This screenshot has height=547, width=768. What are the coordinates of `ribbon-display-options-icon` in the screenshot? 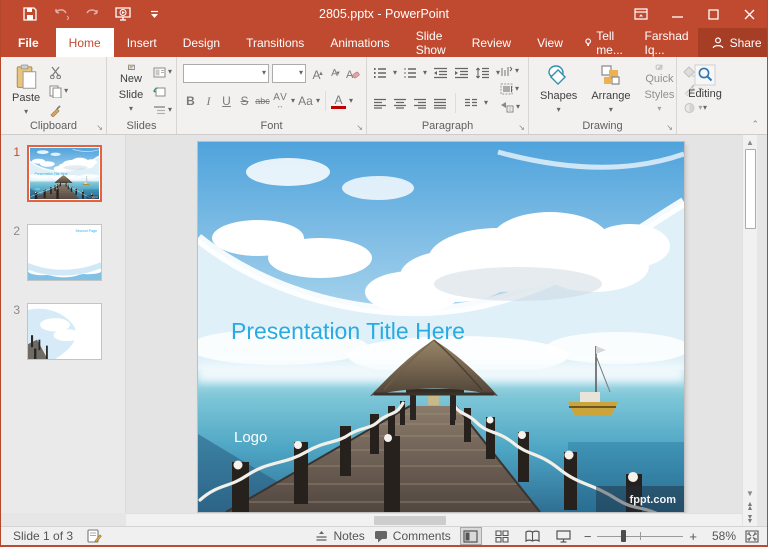 It's located at (641, 14).